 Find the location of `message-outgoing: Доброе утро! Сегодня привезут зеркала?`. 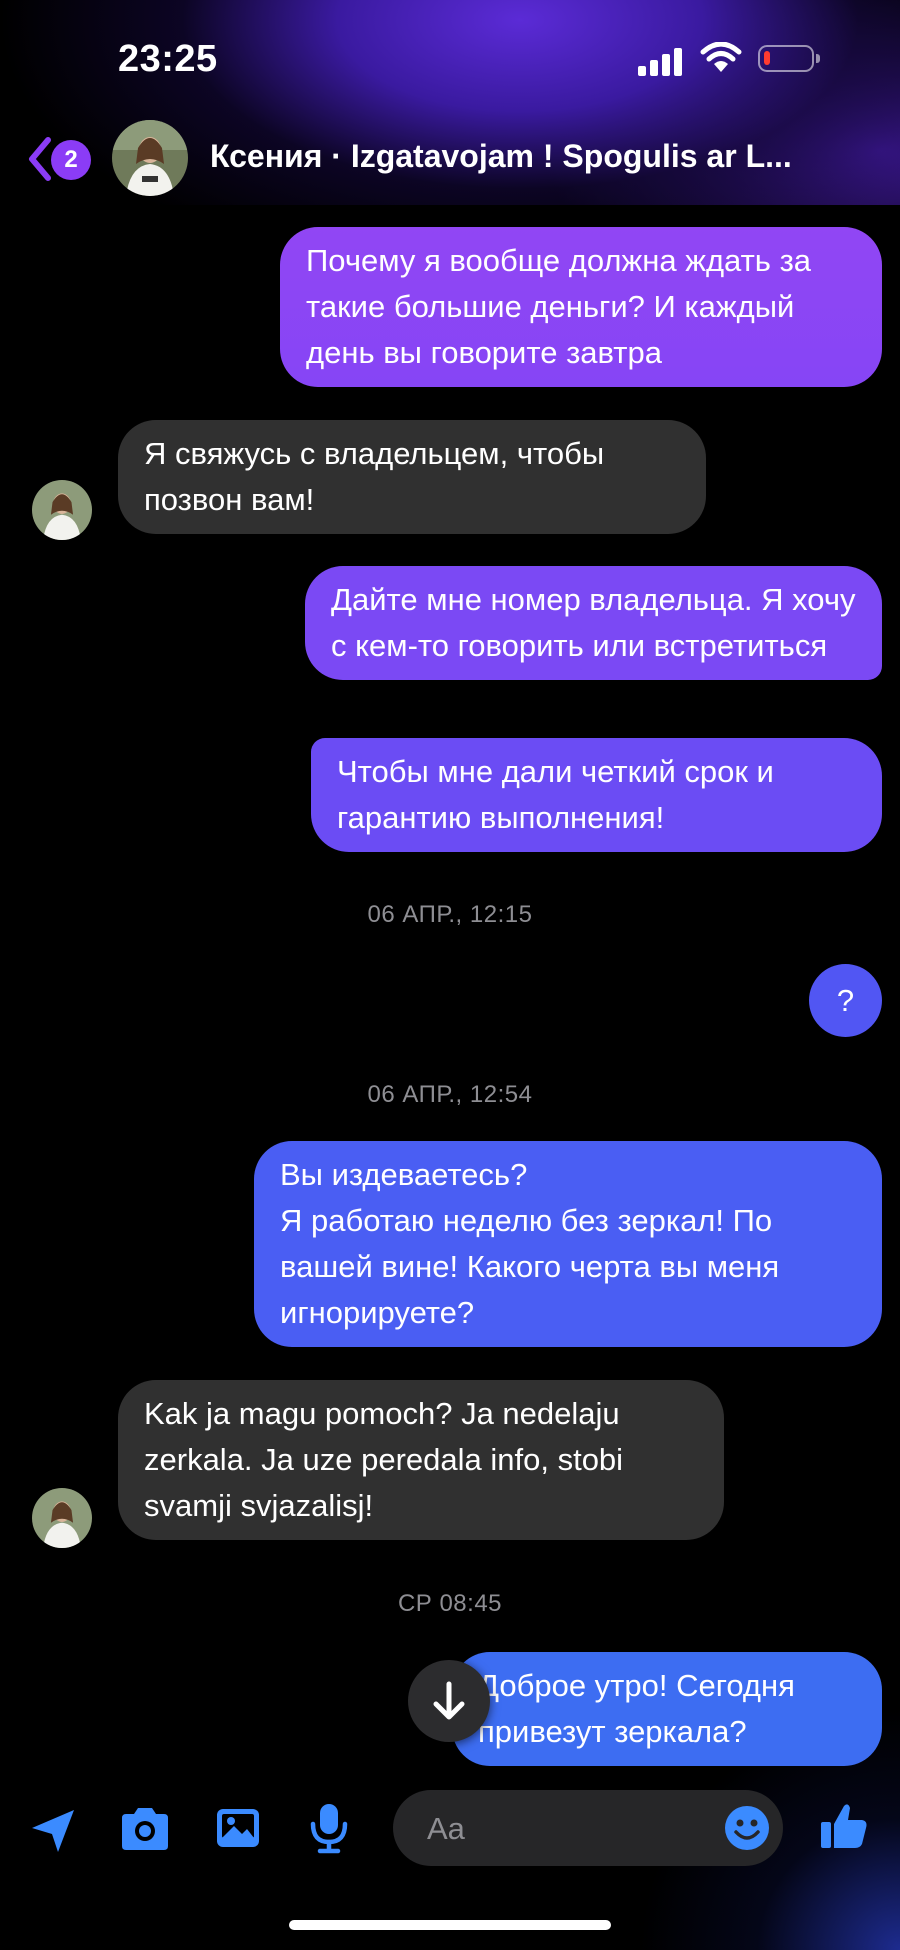

message-outgoing: Доброе утро! Сегодня привезут зеркала? is located at coordinates (667, 1709).